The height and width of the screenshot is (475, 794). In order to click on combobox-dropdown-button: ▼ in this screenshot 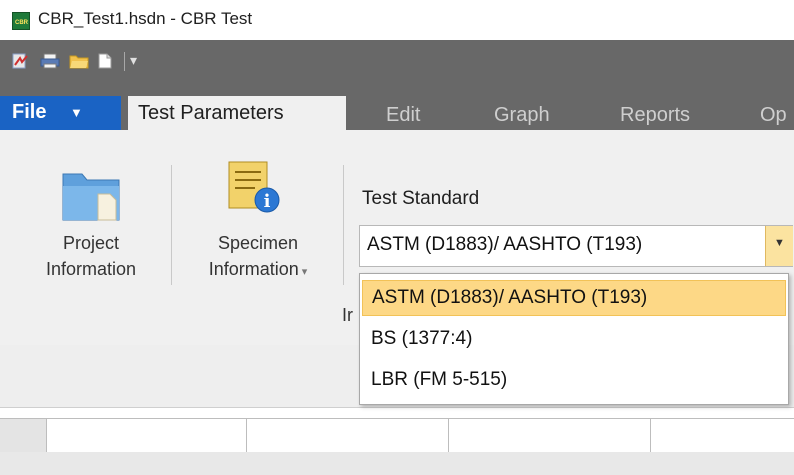, I will do `click(779, 246)`.